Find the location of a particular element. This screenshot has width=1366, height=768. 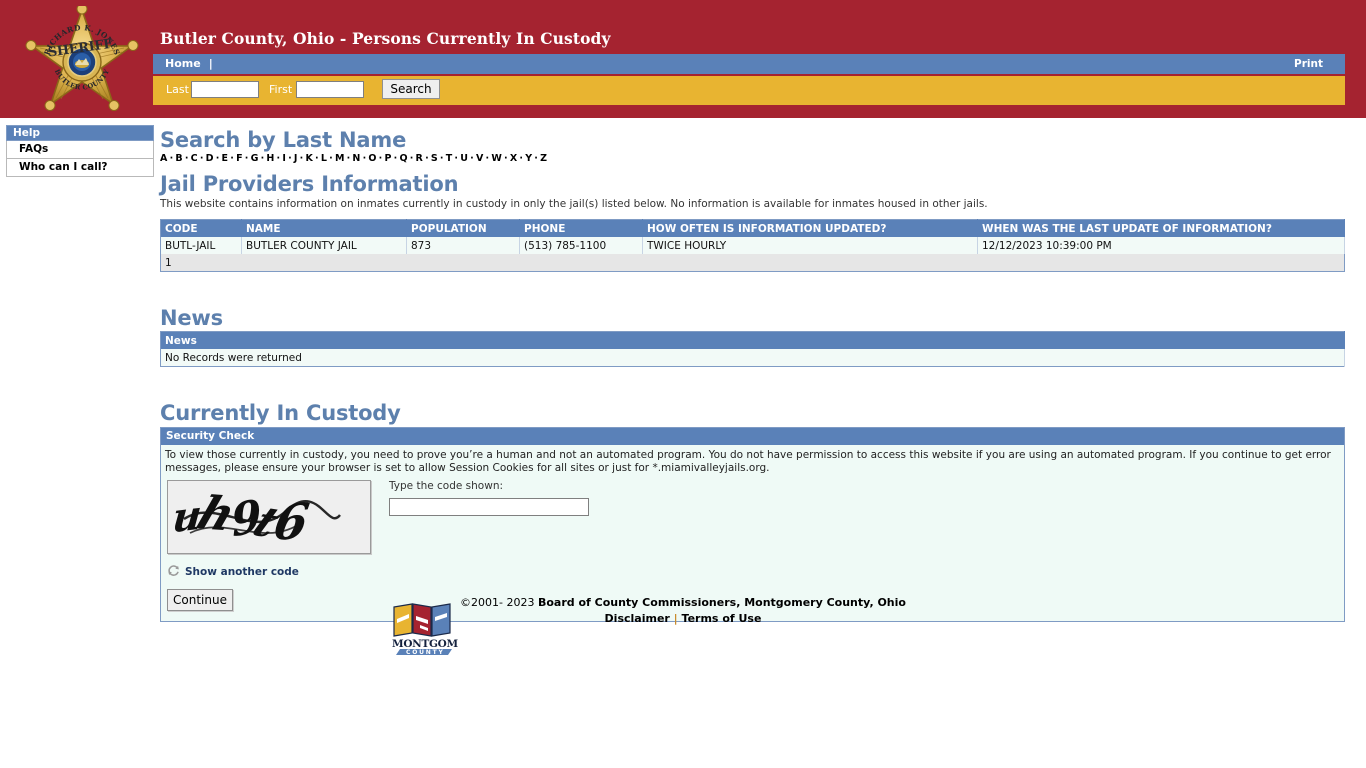

cell-population: 873 is located at coordinates (463, 245).